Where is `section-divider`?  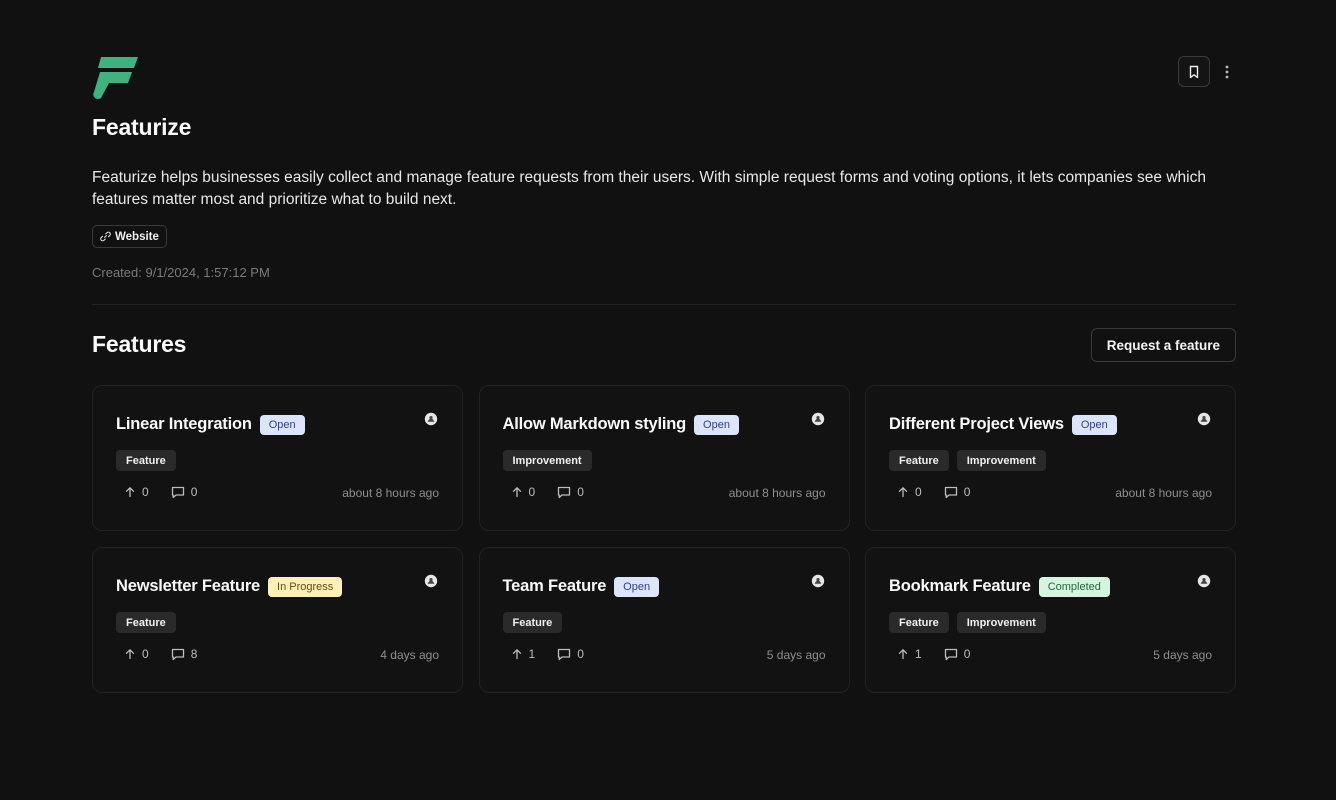
section-divider is located at coordinates (664, 304).